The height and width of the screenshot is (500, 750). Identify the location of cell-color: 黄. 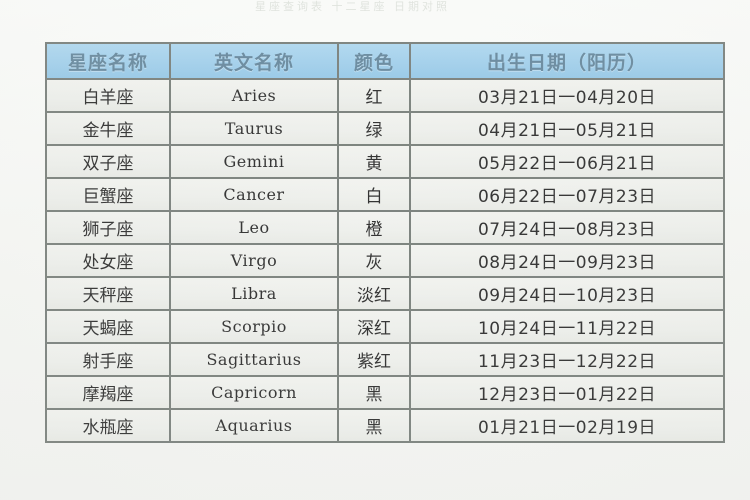
(374, 161).